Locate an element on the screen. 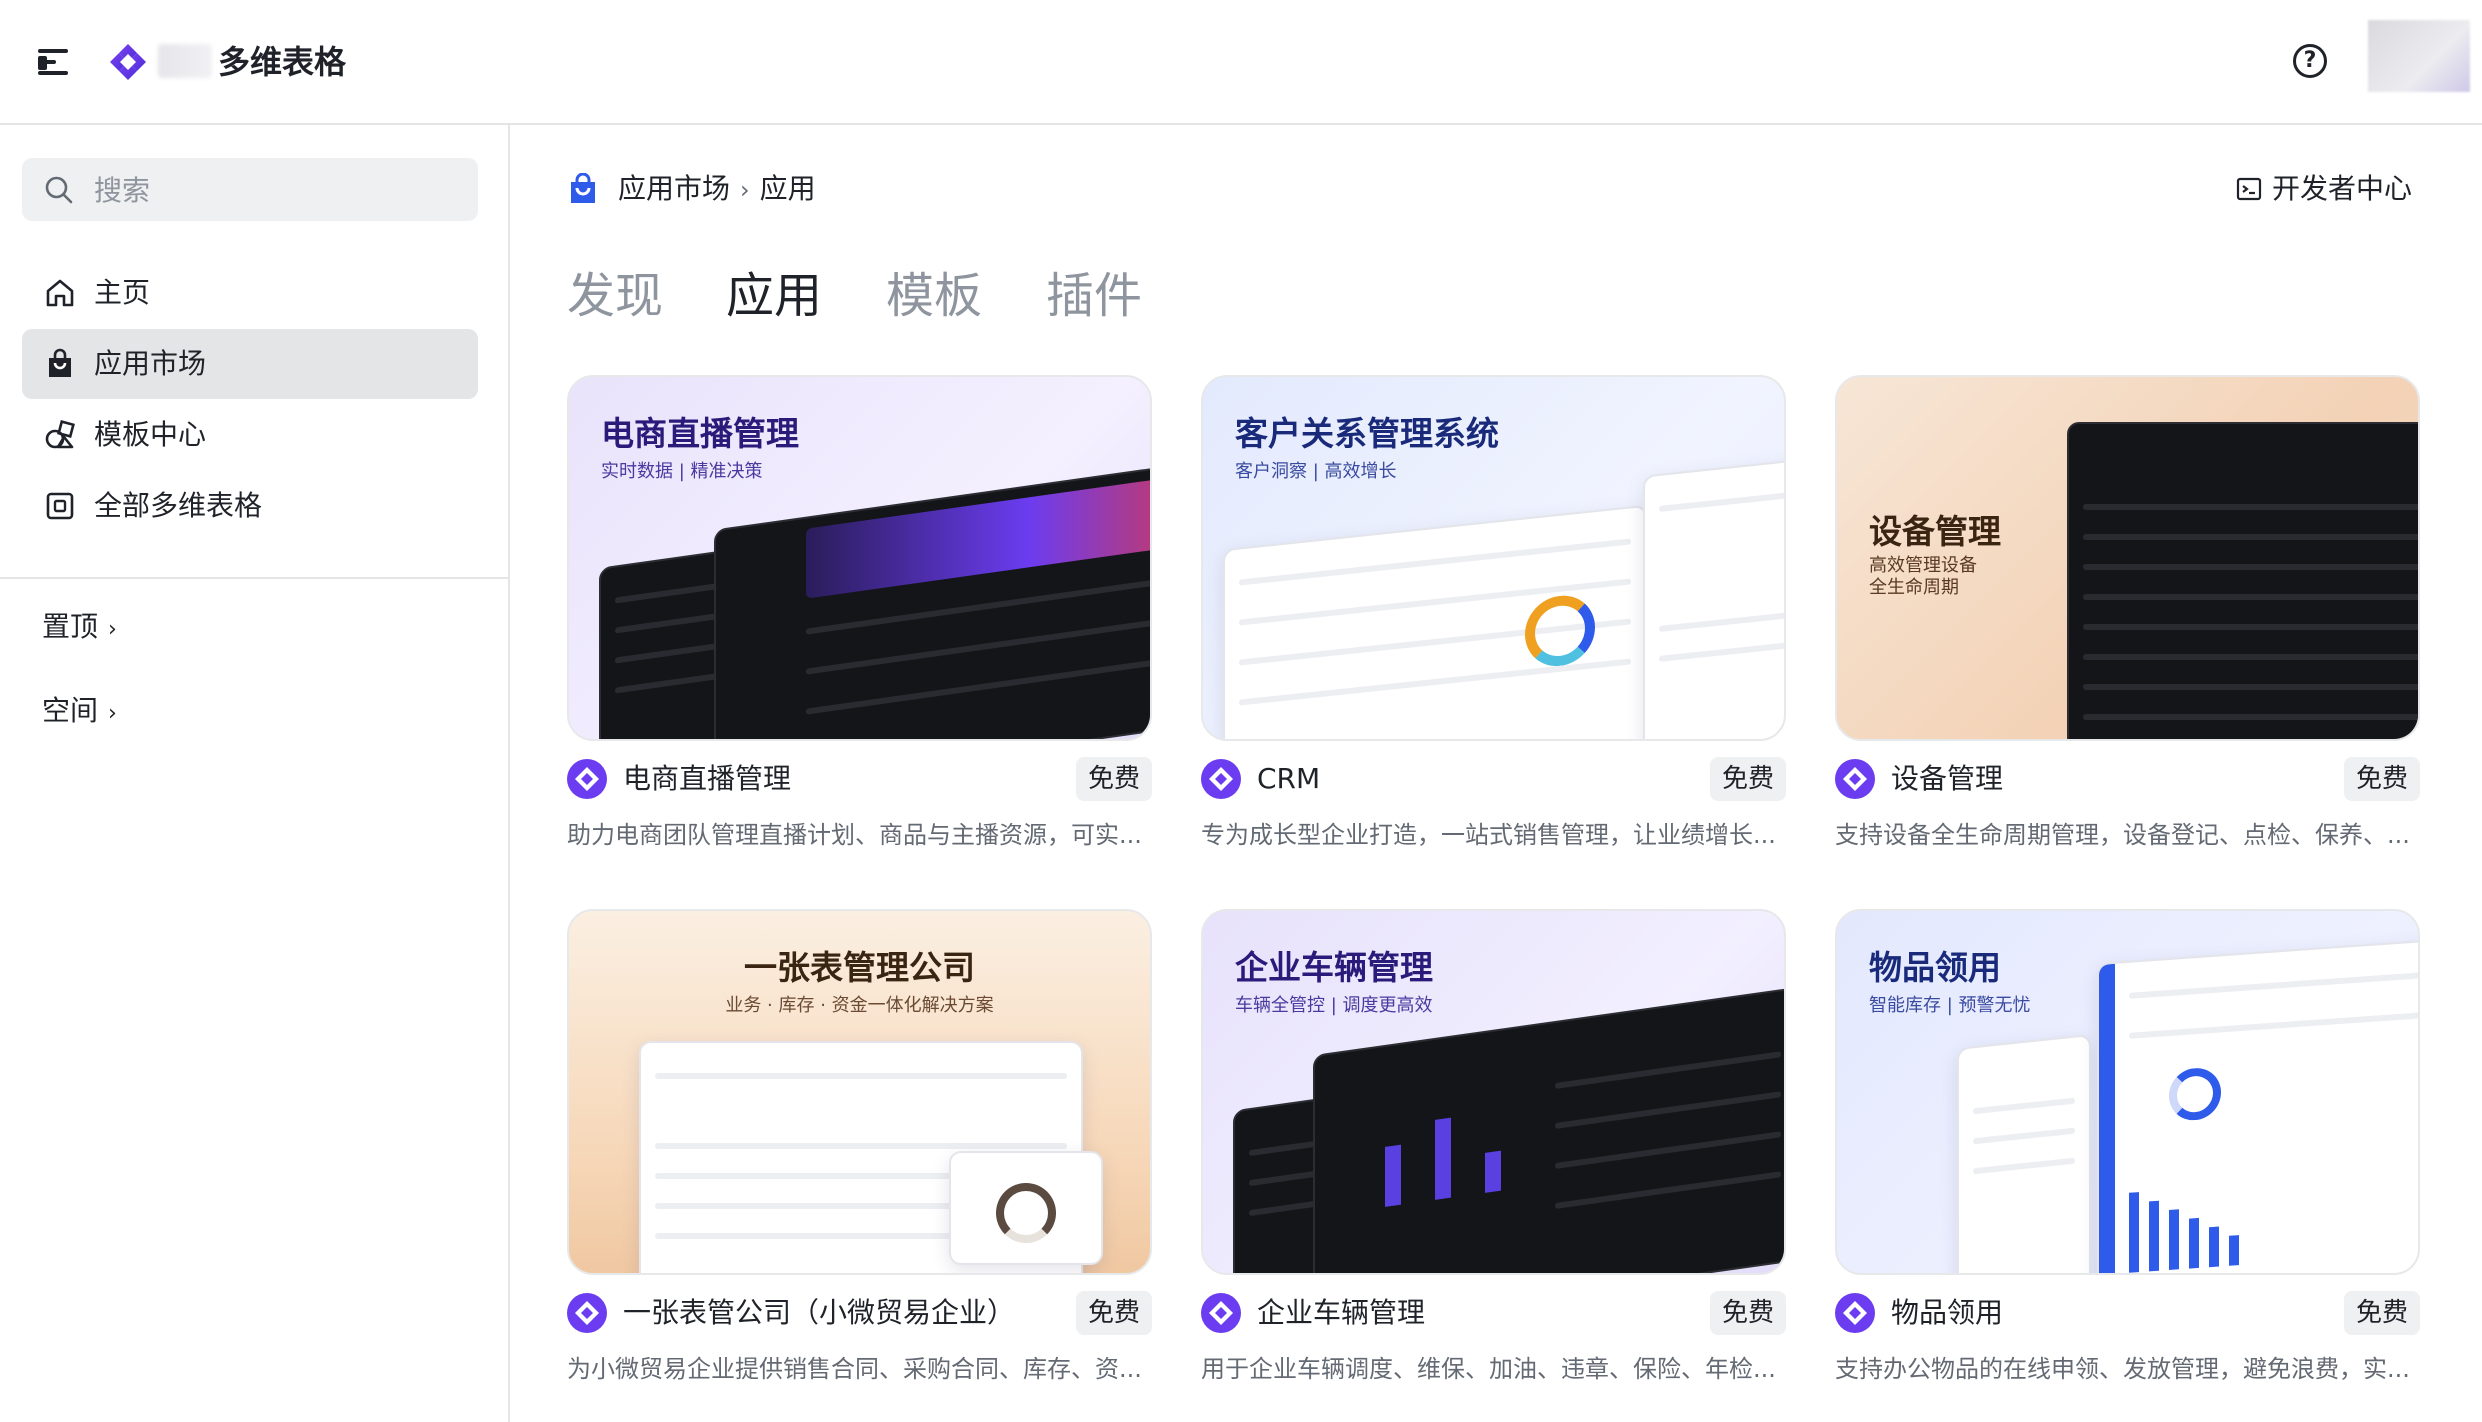  tab-templates: 模板 is located at coordinates (934, 296).